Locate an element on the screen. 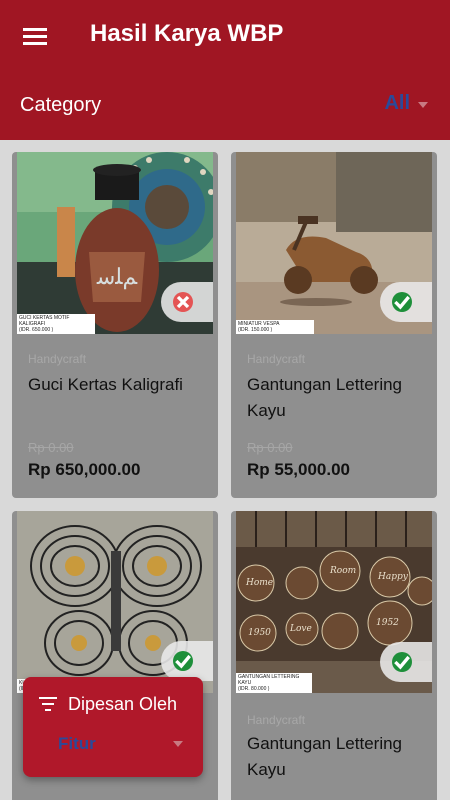 The image size is (450, 800). hamburger-menu-icon is located at coordinates (35, 36).